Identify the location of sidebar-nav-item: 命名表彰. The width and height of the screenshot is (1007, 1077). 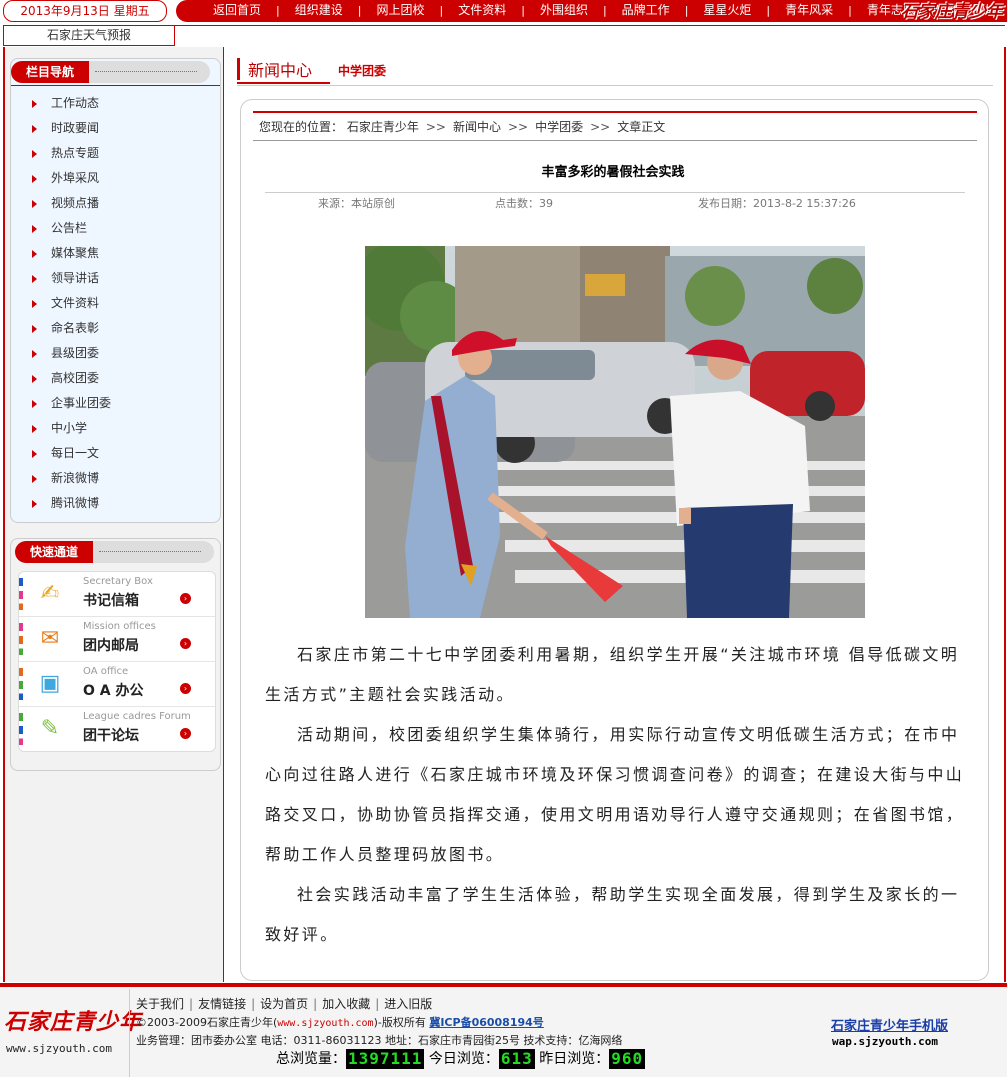
(115, 328).